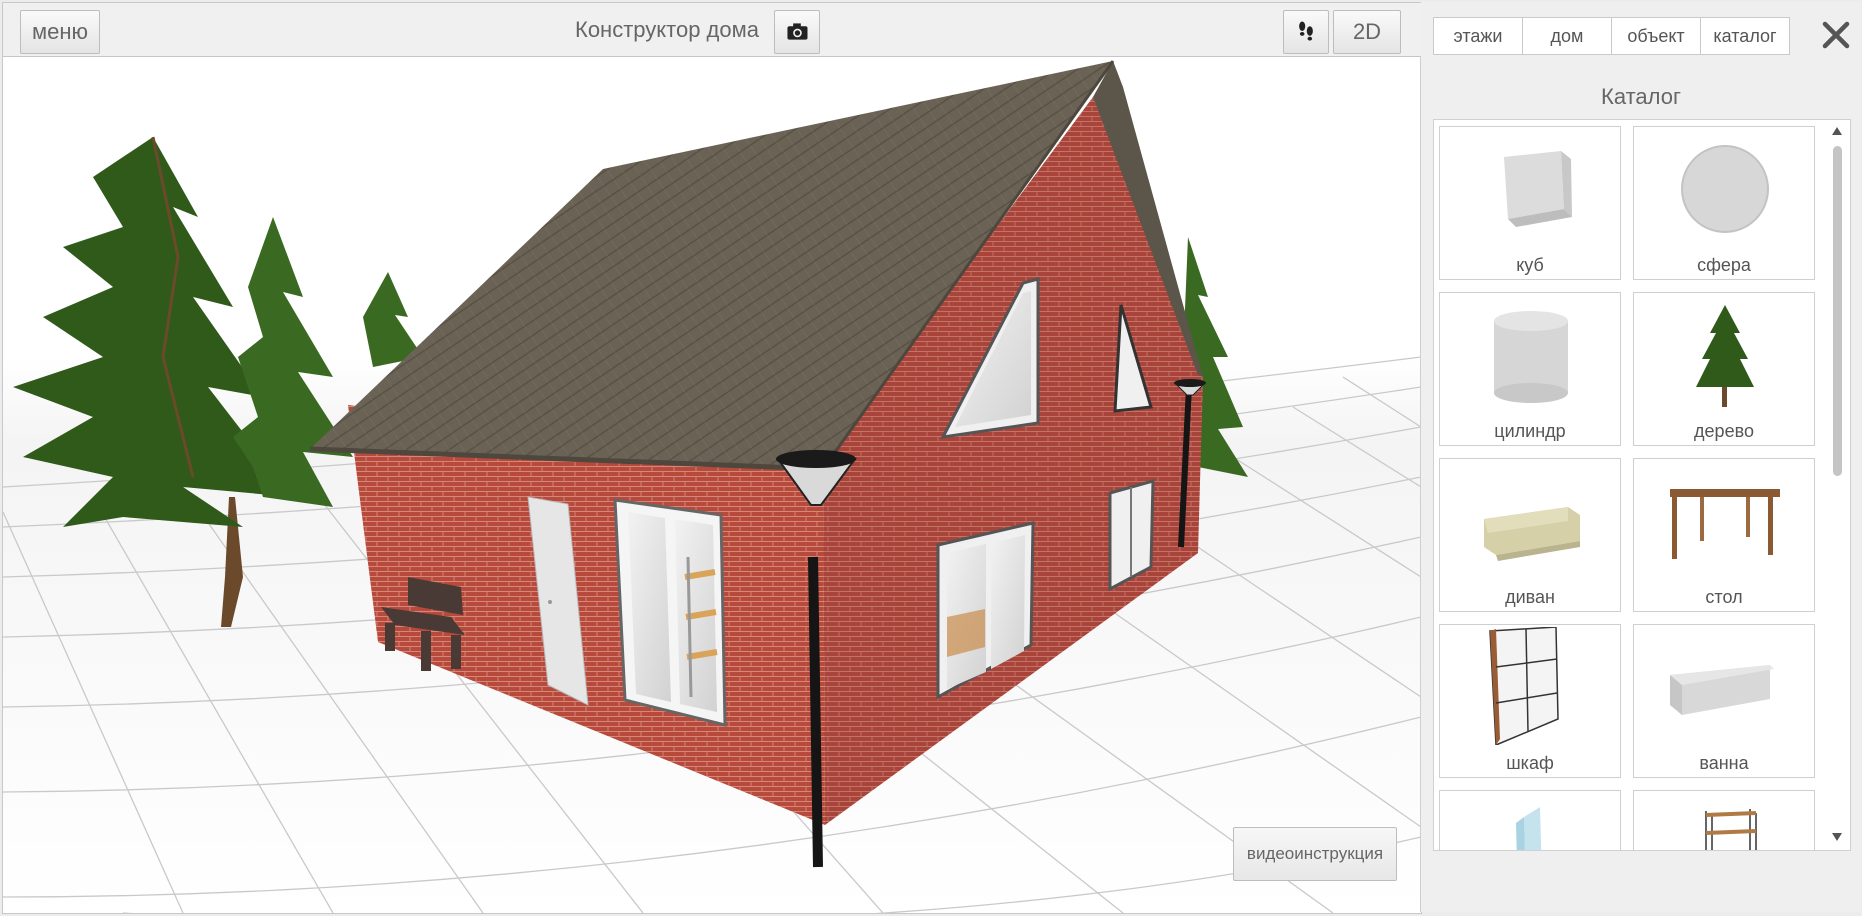  I want to click on tab-house: дом, so click(1567, 36).